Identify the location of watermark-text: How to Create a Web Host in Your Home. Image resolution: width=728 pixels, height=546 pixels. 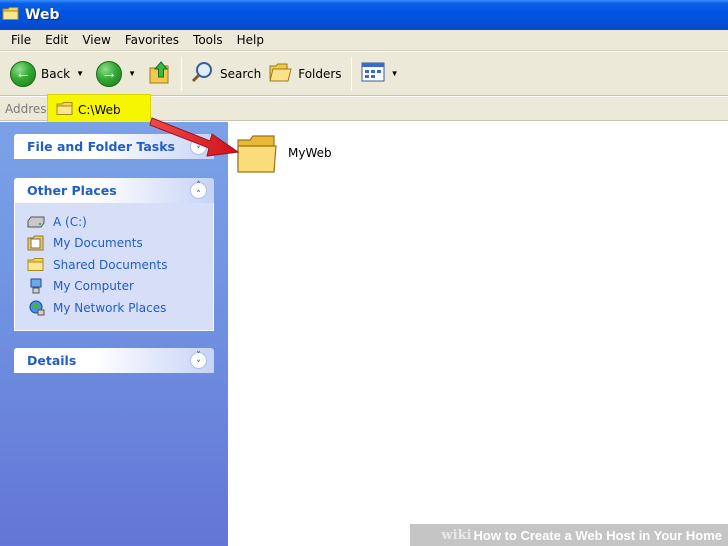
(597, 535).